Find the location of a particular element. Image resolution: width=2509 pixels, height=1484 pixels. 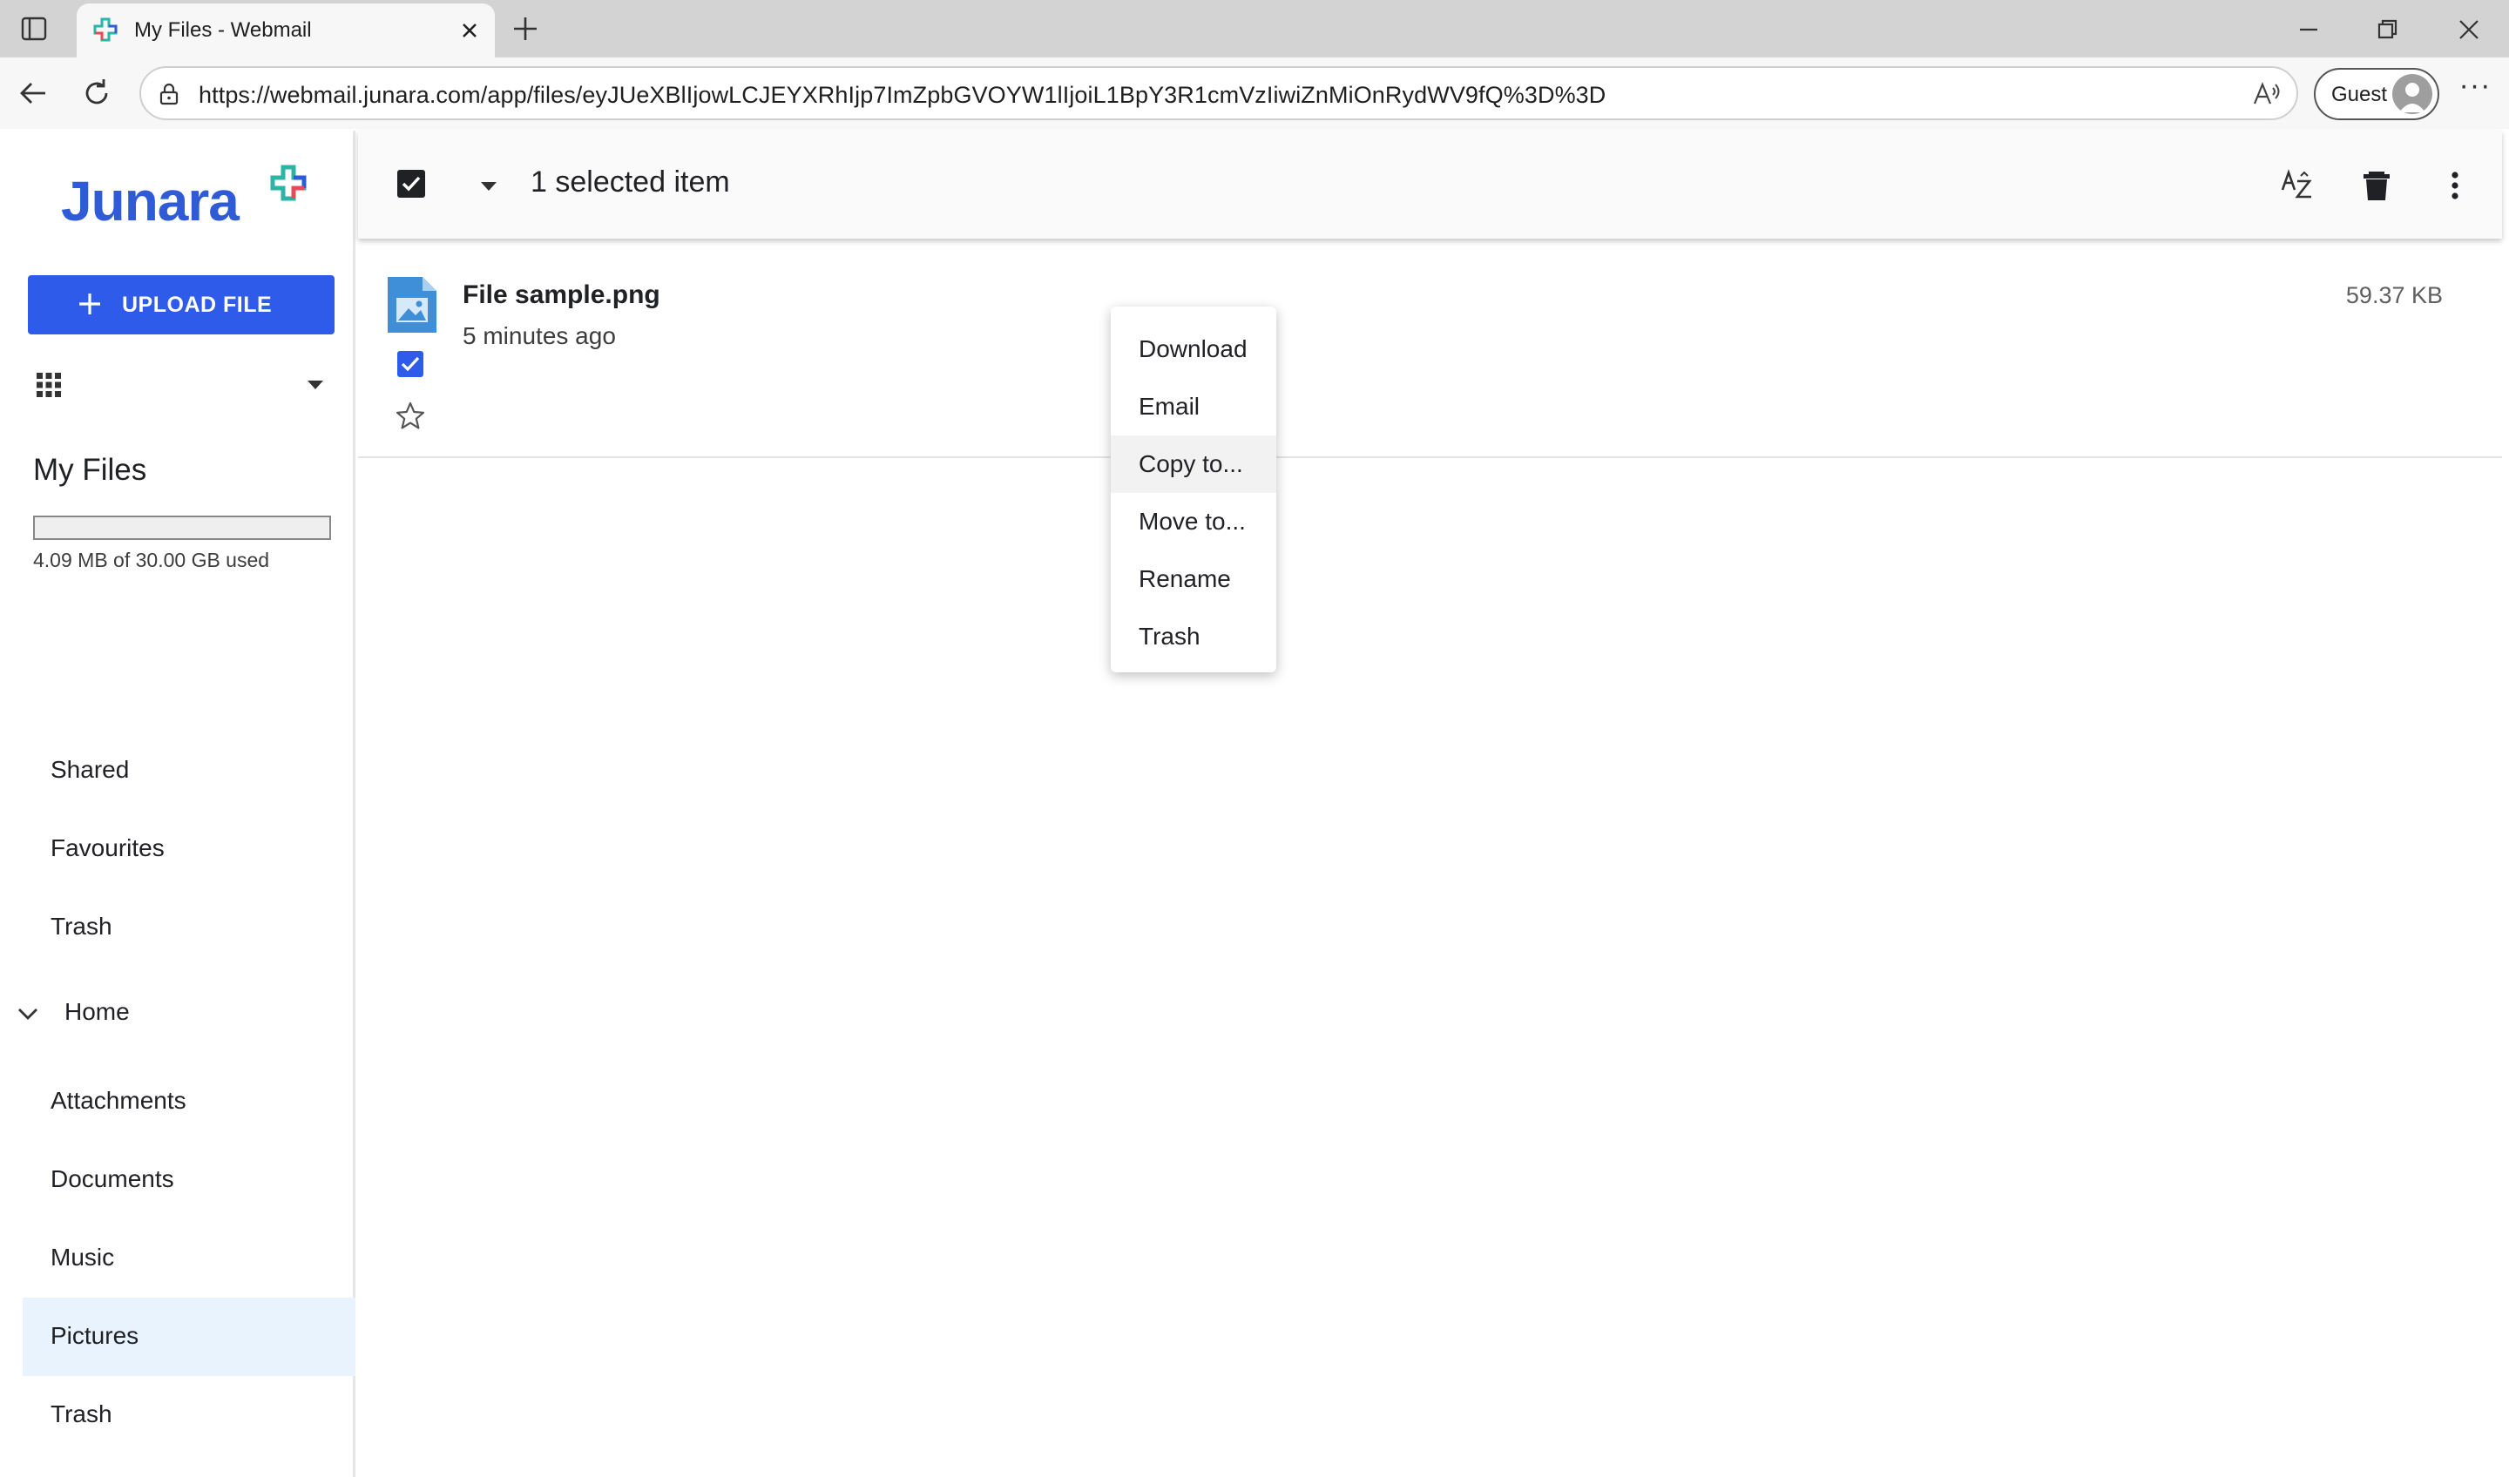

upload-file-button: UPLOAD FILE is located at coordinates (181, 304).